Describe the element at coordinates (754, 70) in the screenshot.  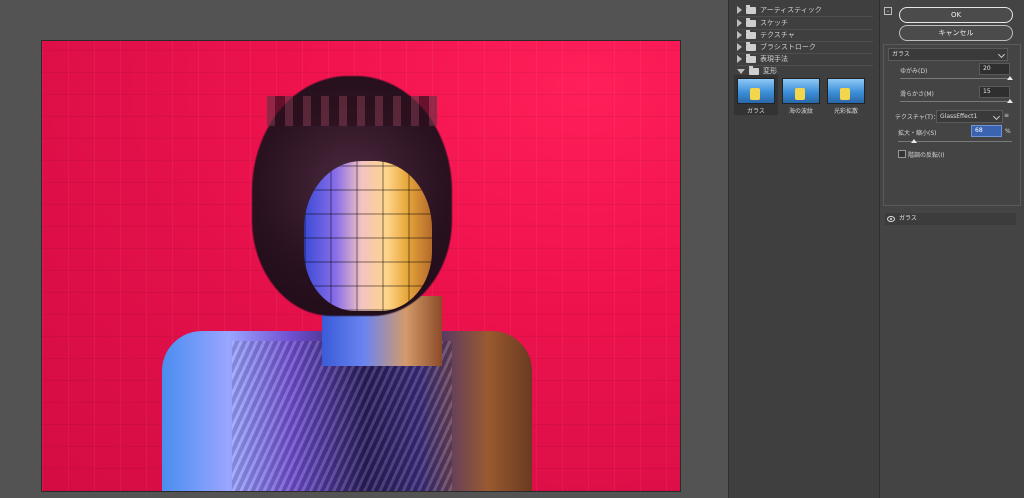
I see `folder-open-icon` at that location.